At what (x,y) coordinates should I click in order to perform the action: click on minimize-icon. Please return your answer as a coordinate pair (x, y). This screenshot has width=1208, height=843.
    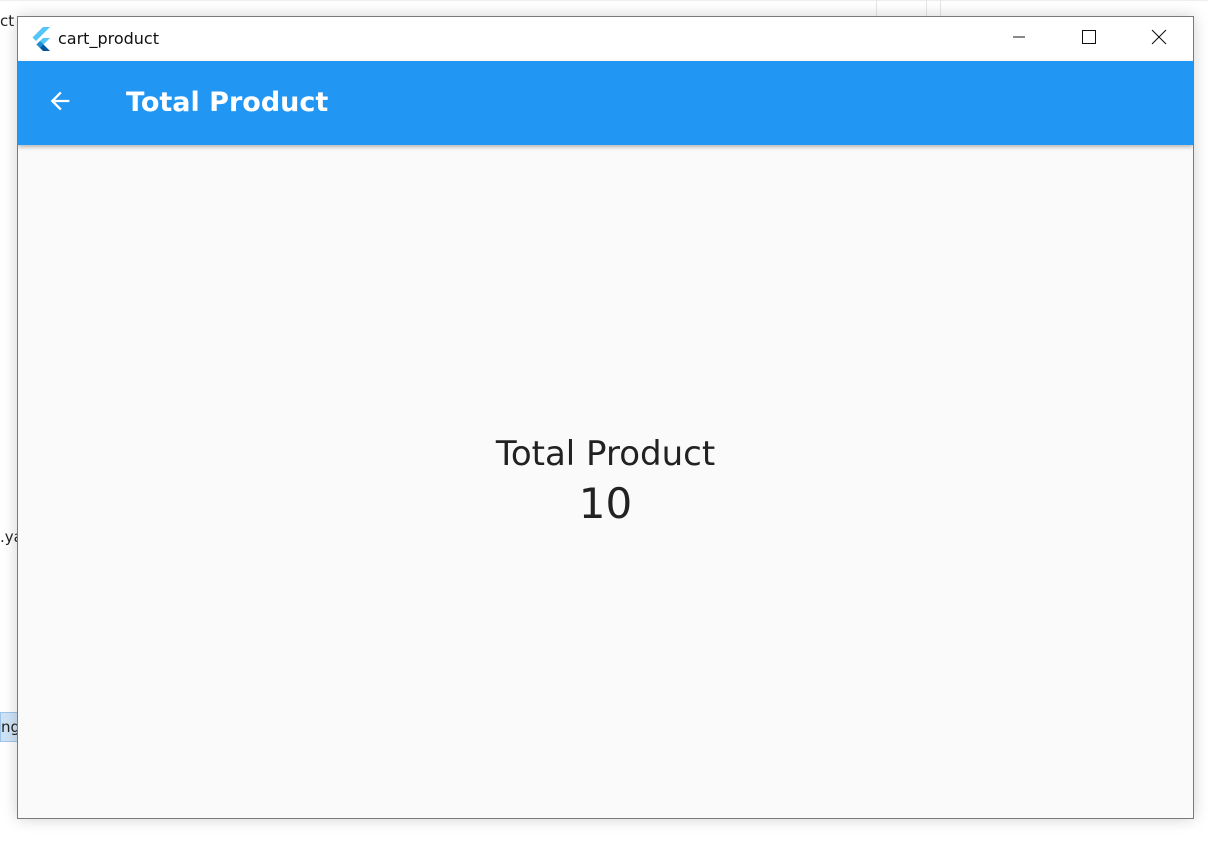
    Looking at the image, I should click on (1019, 39).